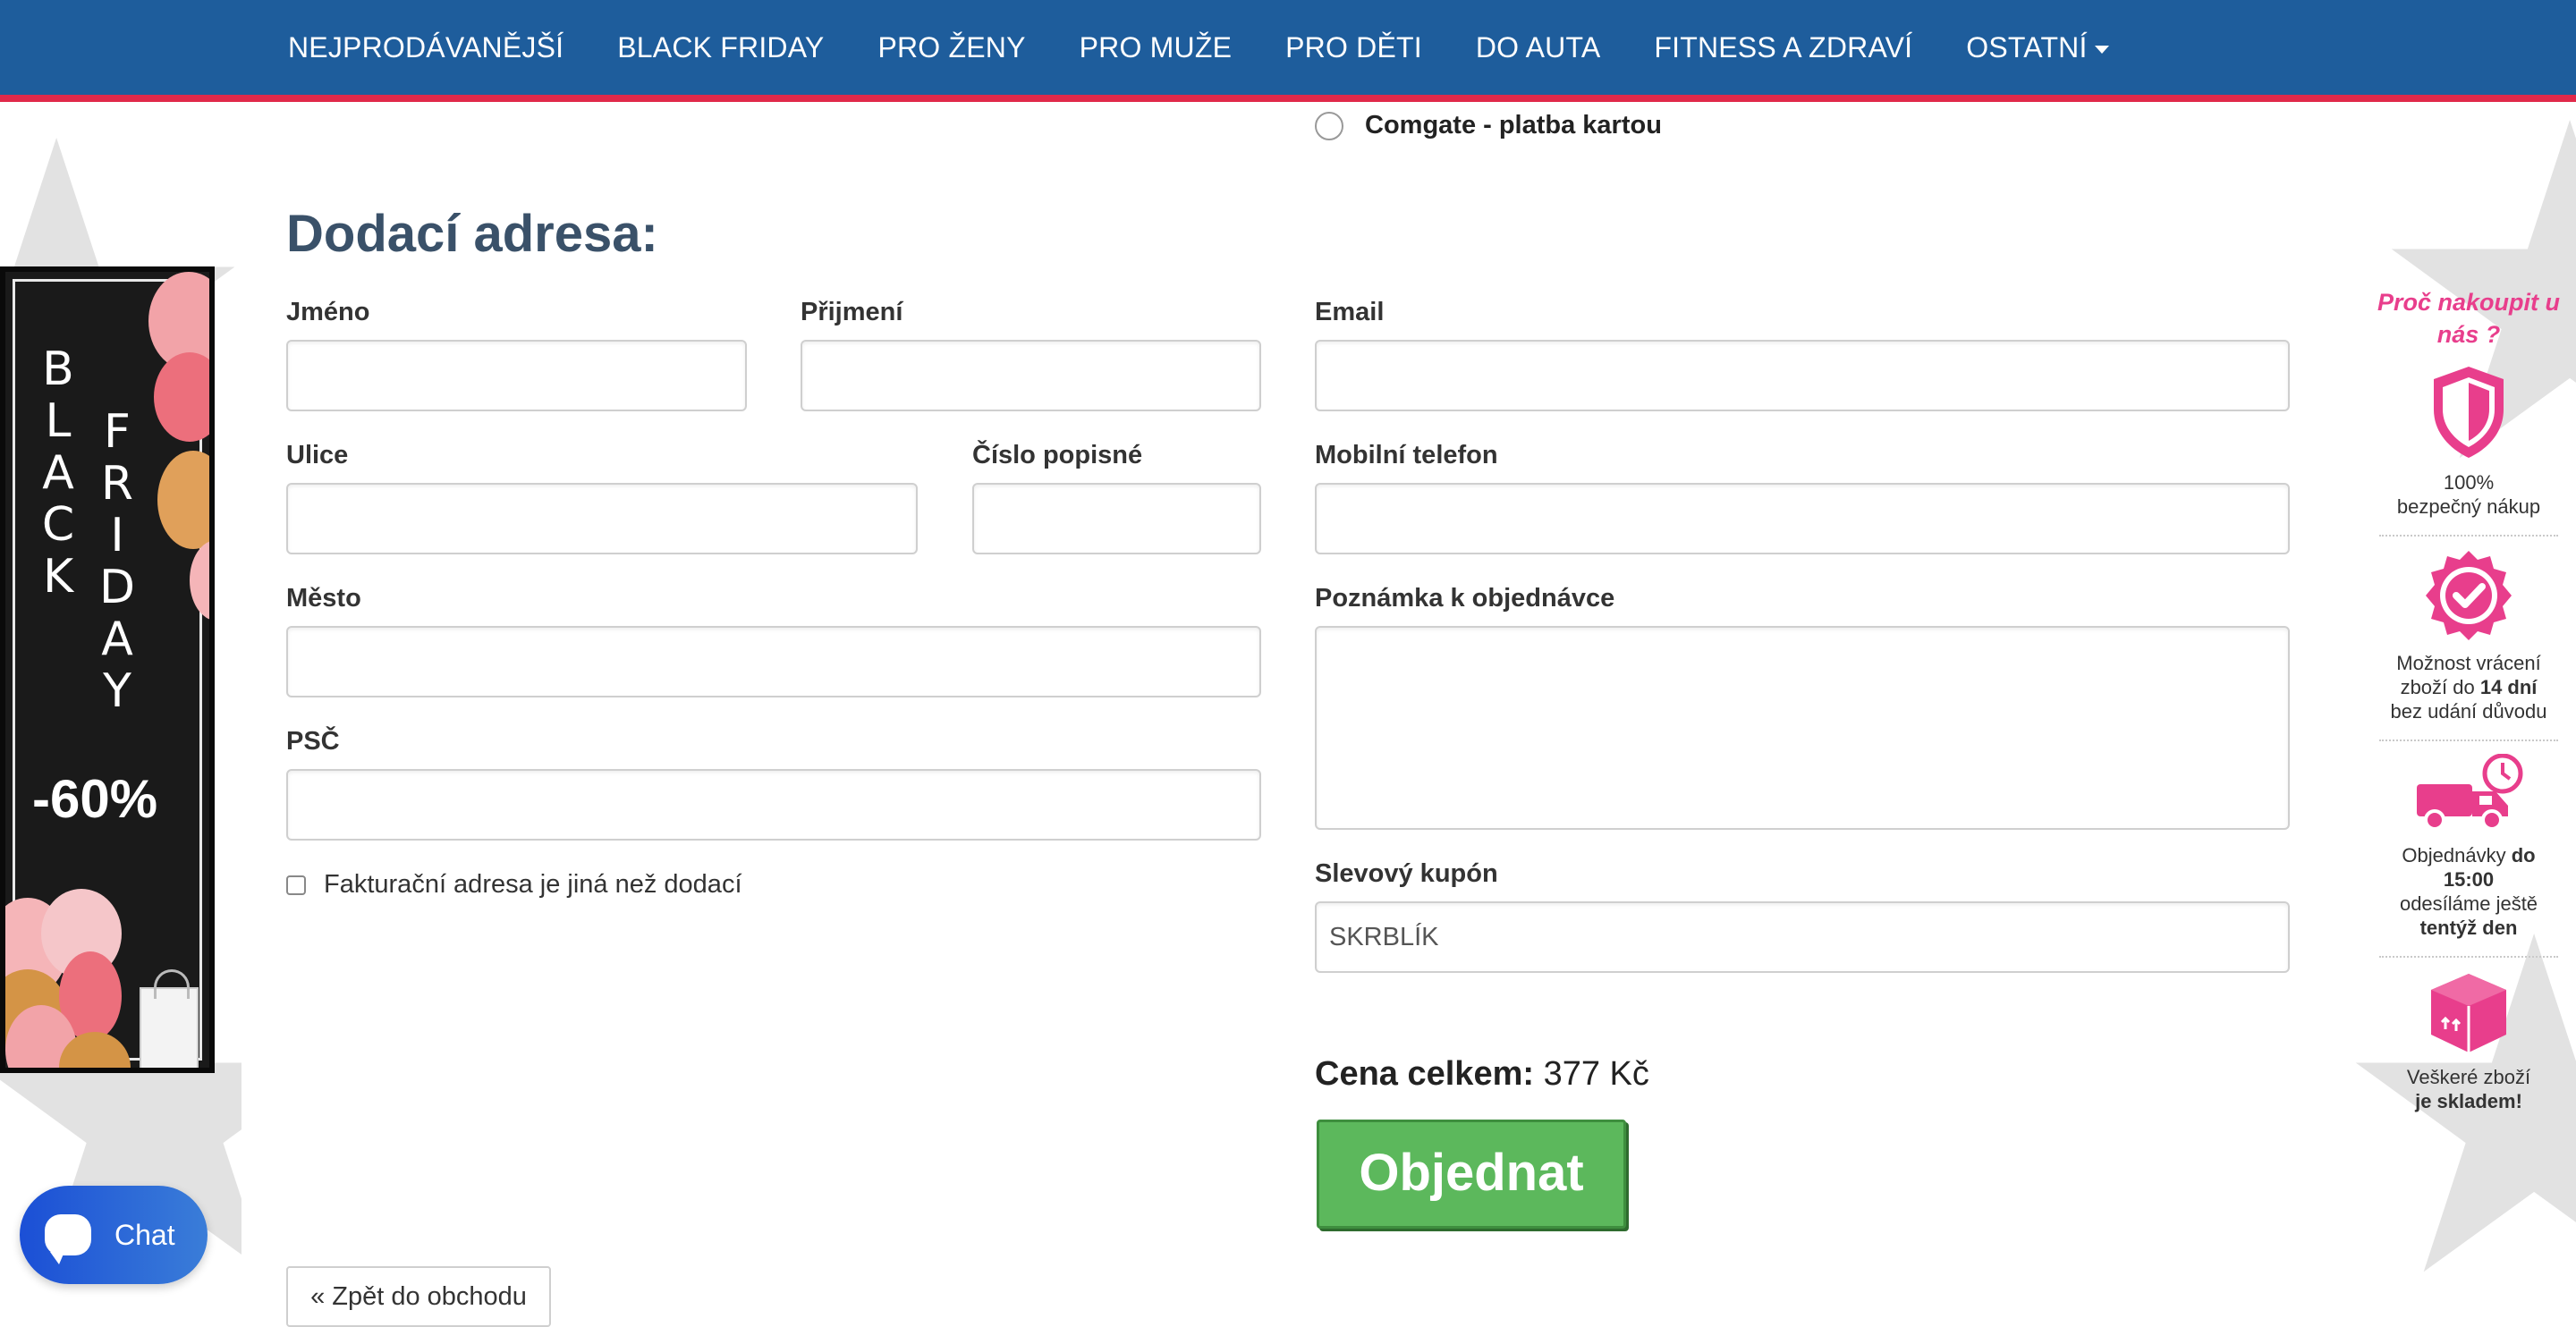 This screenshot has width=2576, height=1327. I want to click on nav-item-other-label: OSTATNÍ, so click(2027, 46).